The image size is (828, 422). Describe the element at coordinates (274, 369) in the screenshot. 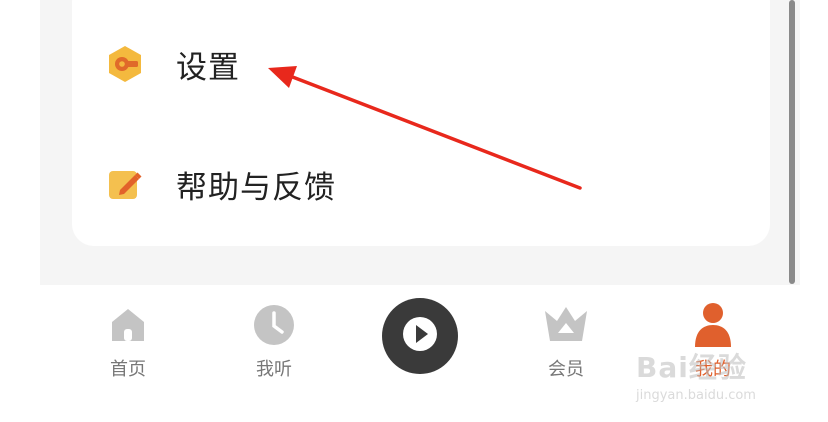

I see `tab-label-listen: 我听` at that location.